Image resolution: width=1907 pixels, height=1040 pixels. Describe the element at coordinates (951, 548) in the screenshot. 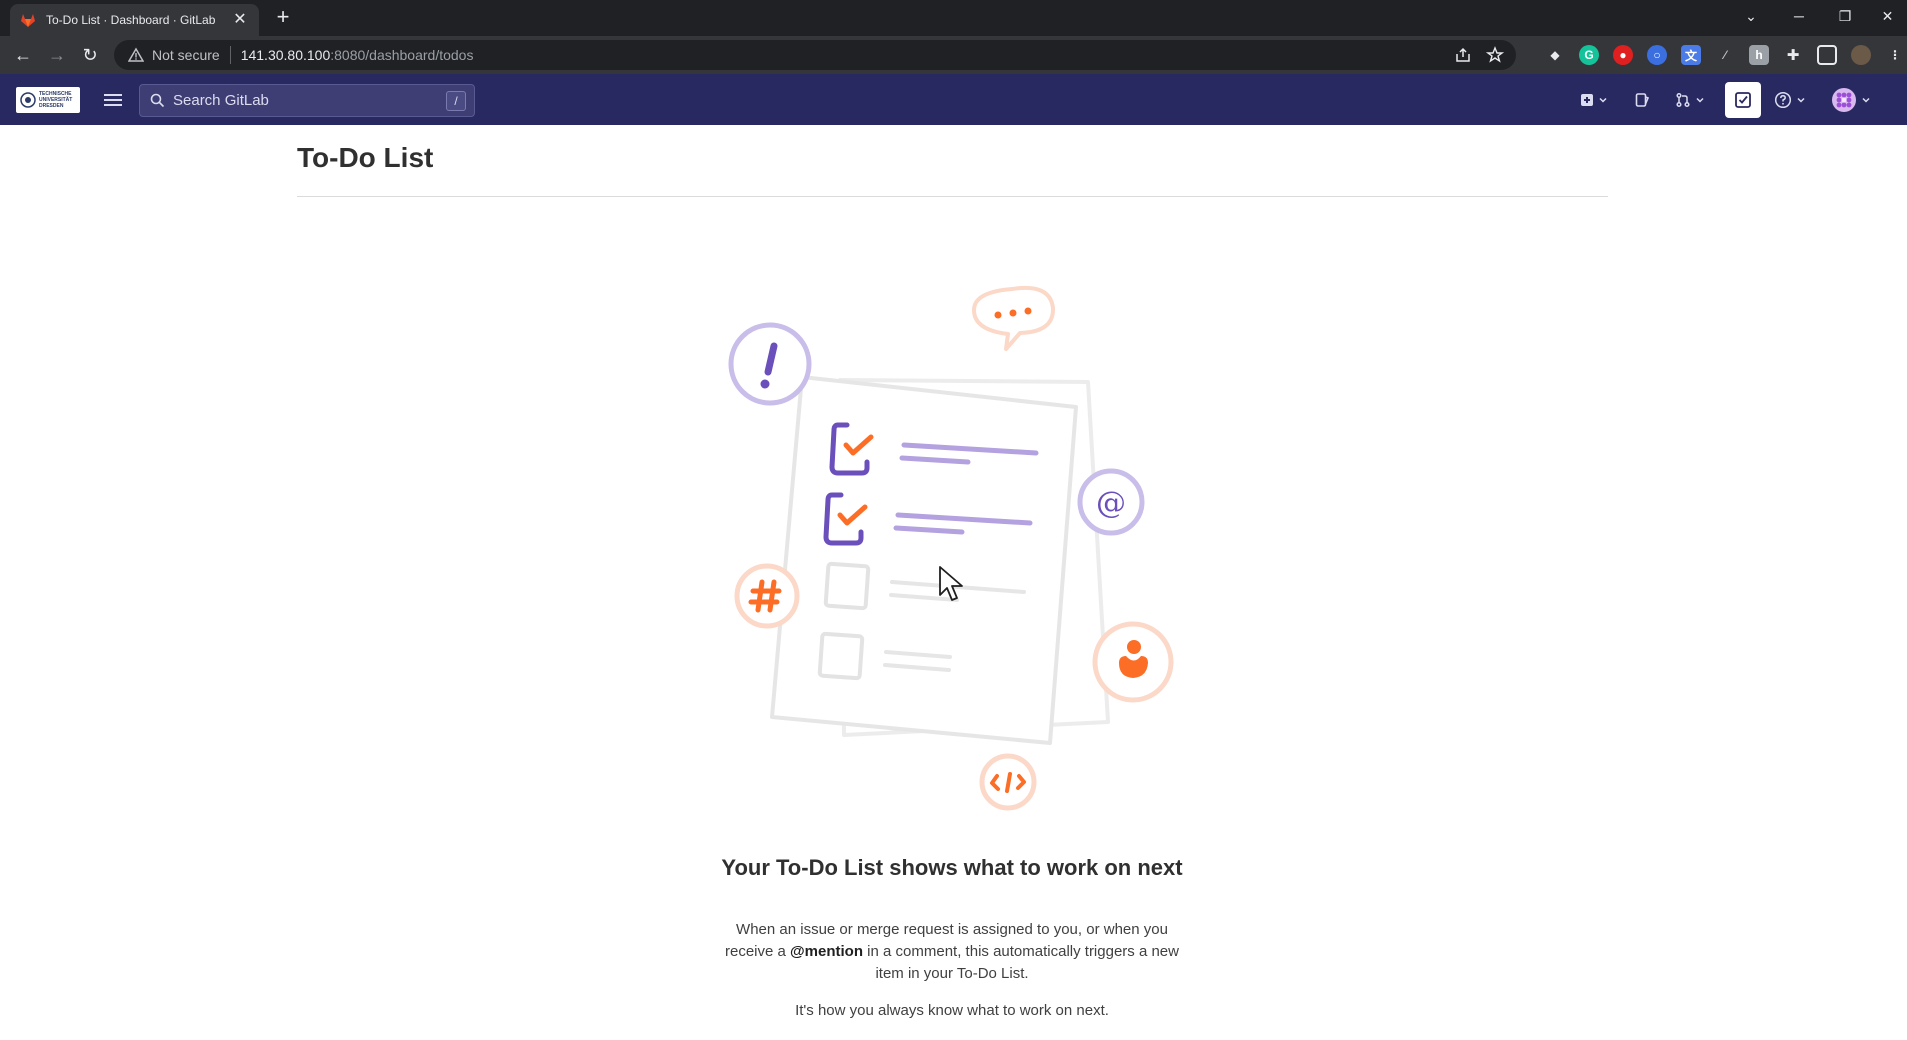

I see `todo-empty-state-illustration: @` at that location.